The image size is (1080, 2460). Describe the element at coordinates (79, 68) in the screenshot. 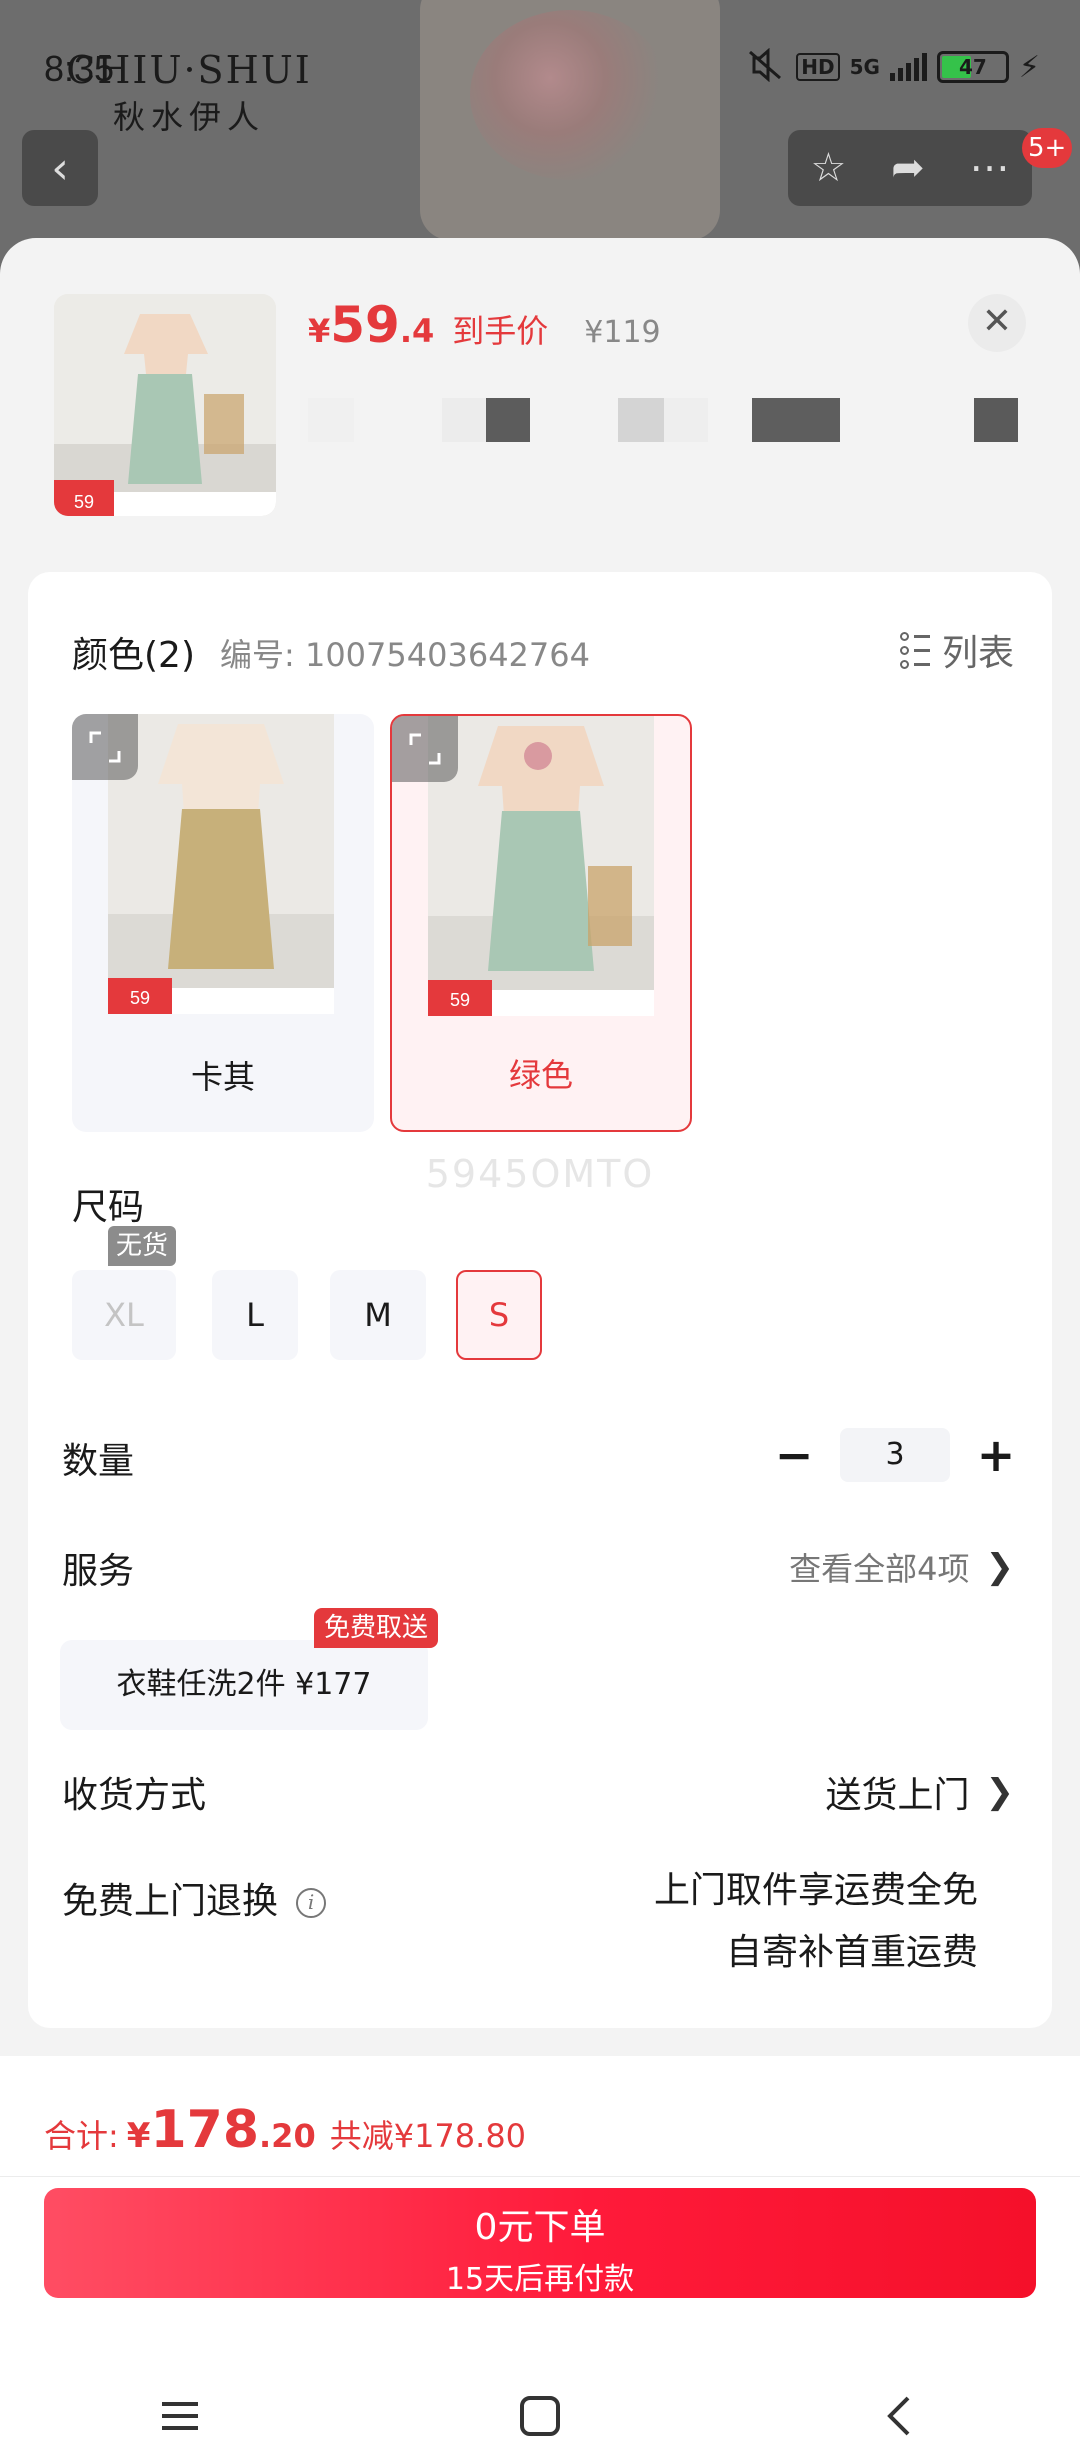

I see `status-time: 8:35` at that location.